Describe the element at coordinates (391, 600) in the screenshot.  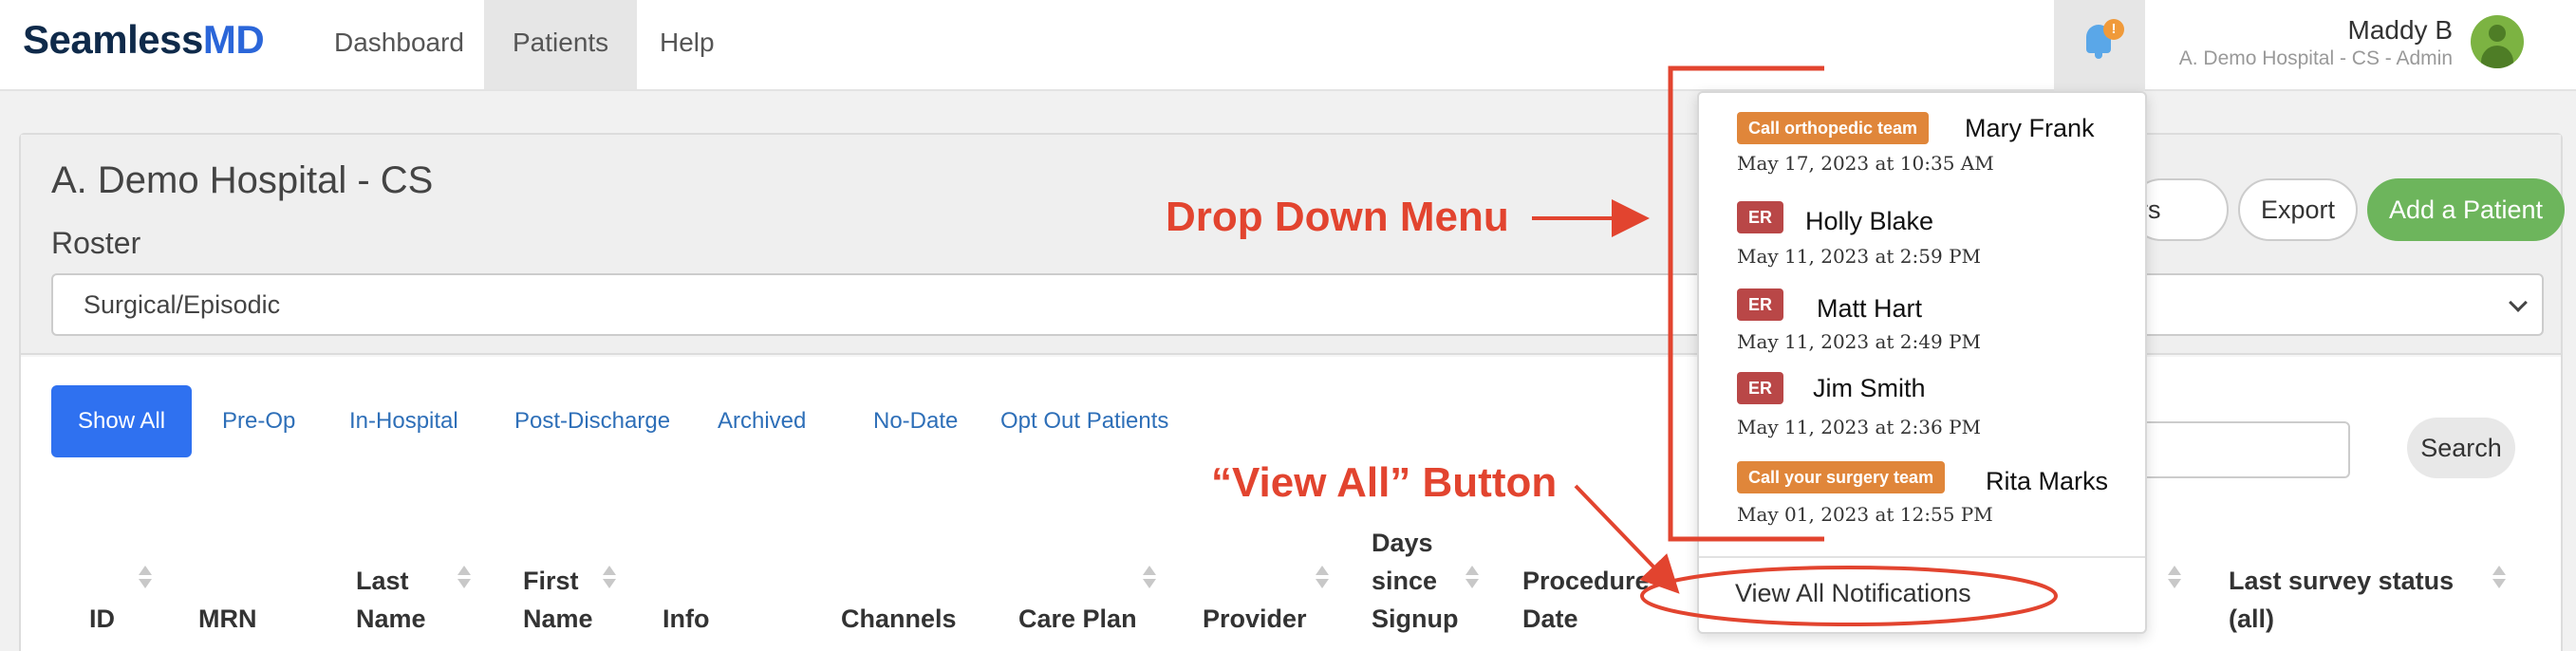
I see `column-last-name: Last Name` at that location.